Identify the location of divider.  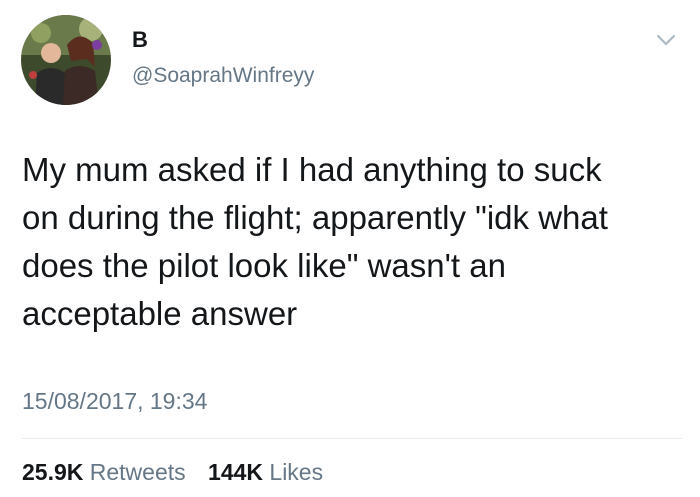
(352, 438).